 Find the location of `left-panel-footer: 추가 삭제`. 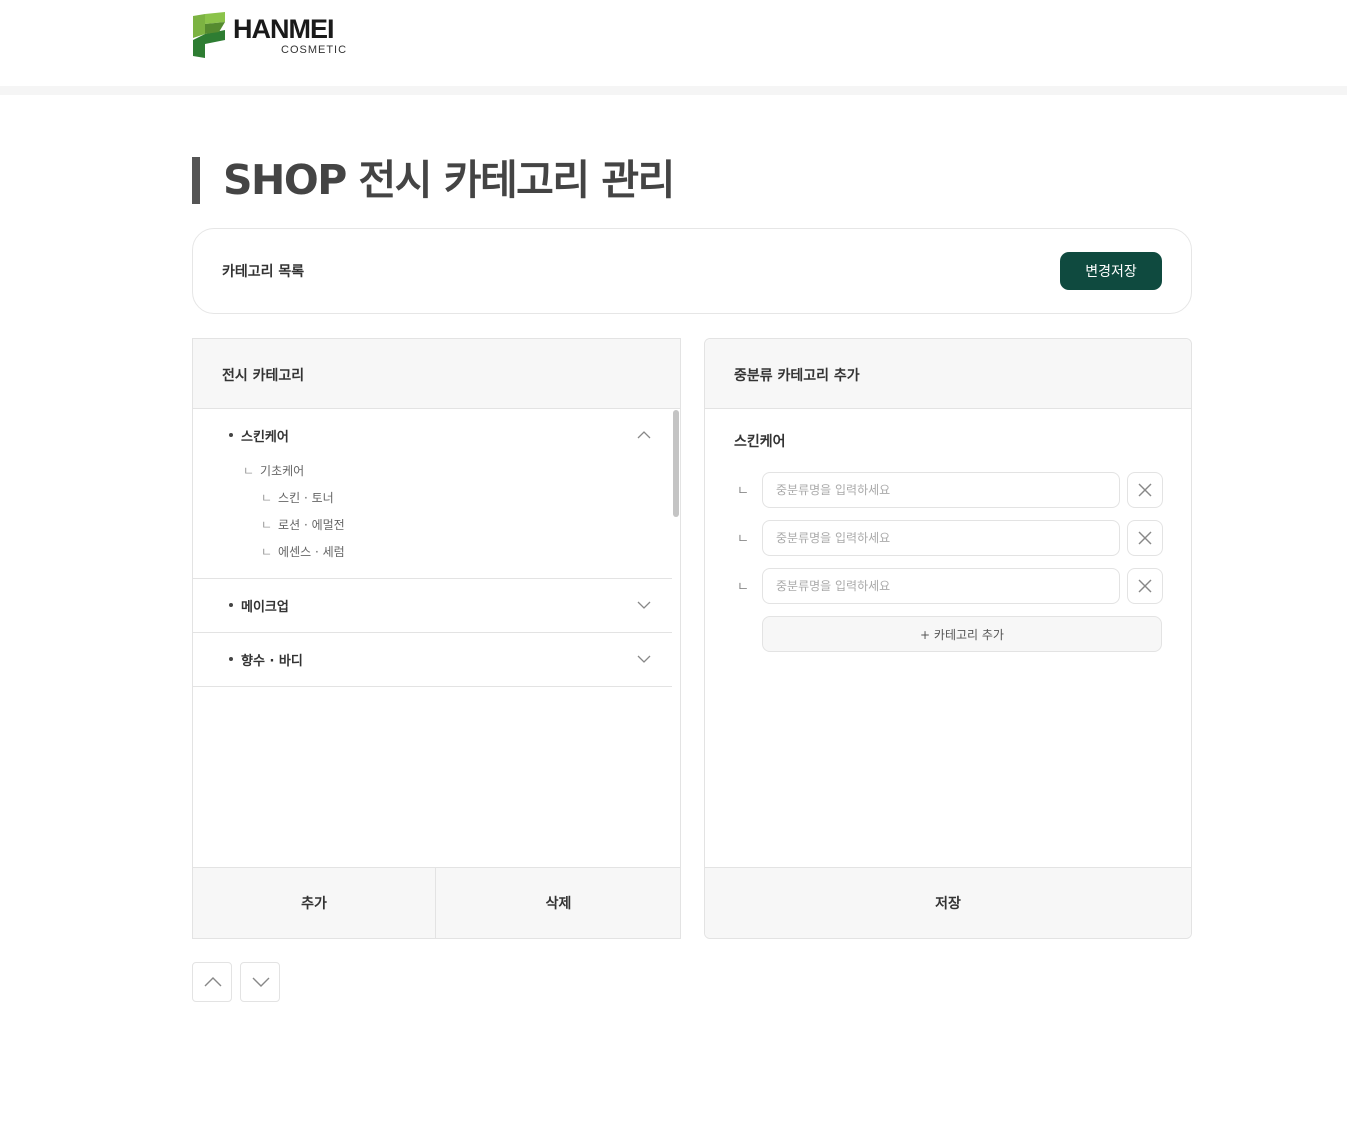

left-panel-footer: 추가 삭제 is located at coordinates (436, 902).